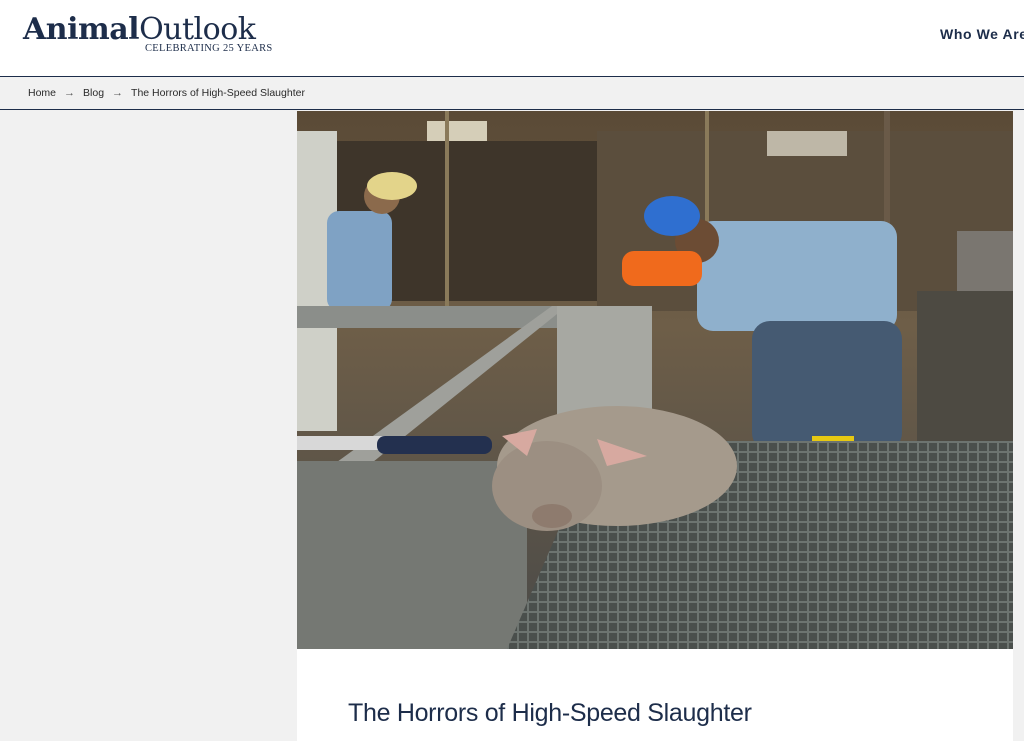 The image size is (1024, 741). What do you see at coordinates (93, 93) in the screenshot?
I see `breadcrumb-blog: Blog` at bounding box center [93, 93].